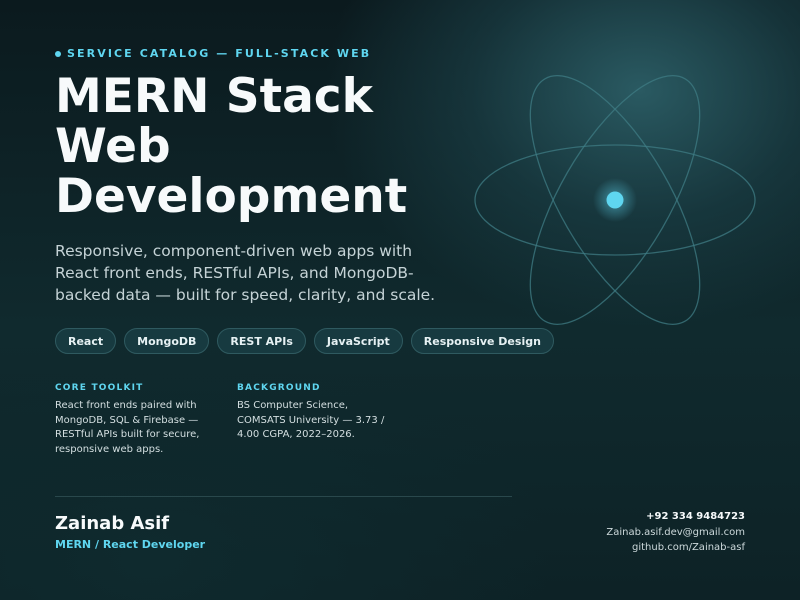  I want to click on bullet-dot-icon, so click(58, 53).